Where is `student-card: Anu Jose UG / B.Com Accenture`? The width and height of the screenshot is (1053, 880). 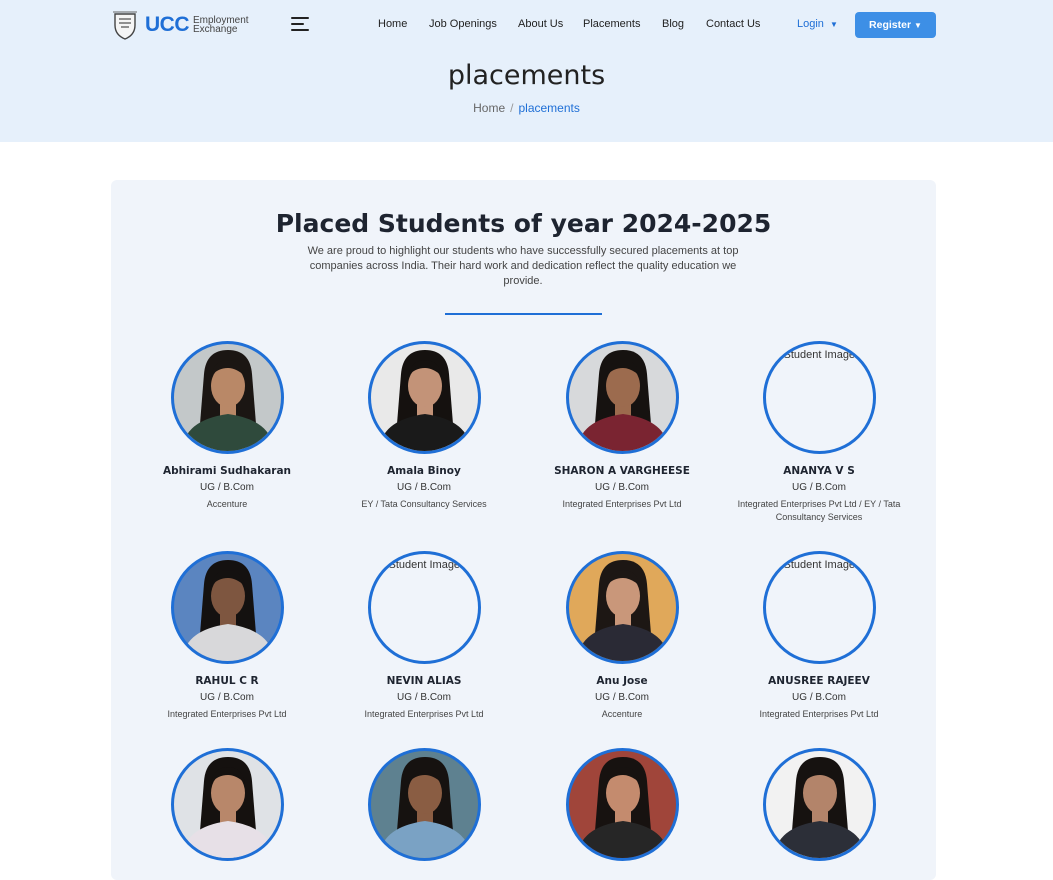 student-card: Anu Jose UG / B.Com Accenture is located at coordinates (622, 636).